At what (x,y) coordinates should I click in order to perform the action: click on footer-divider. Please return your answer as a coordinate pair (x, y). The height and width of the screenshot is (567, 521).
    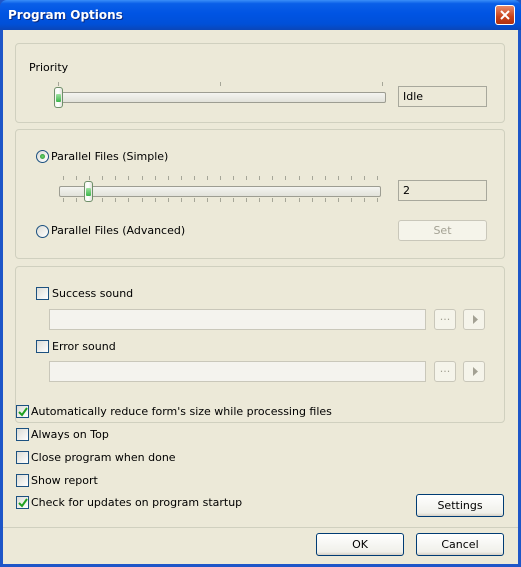
    Looking at the image, I should click on (260, 527).